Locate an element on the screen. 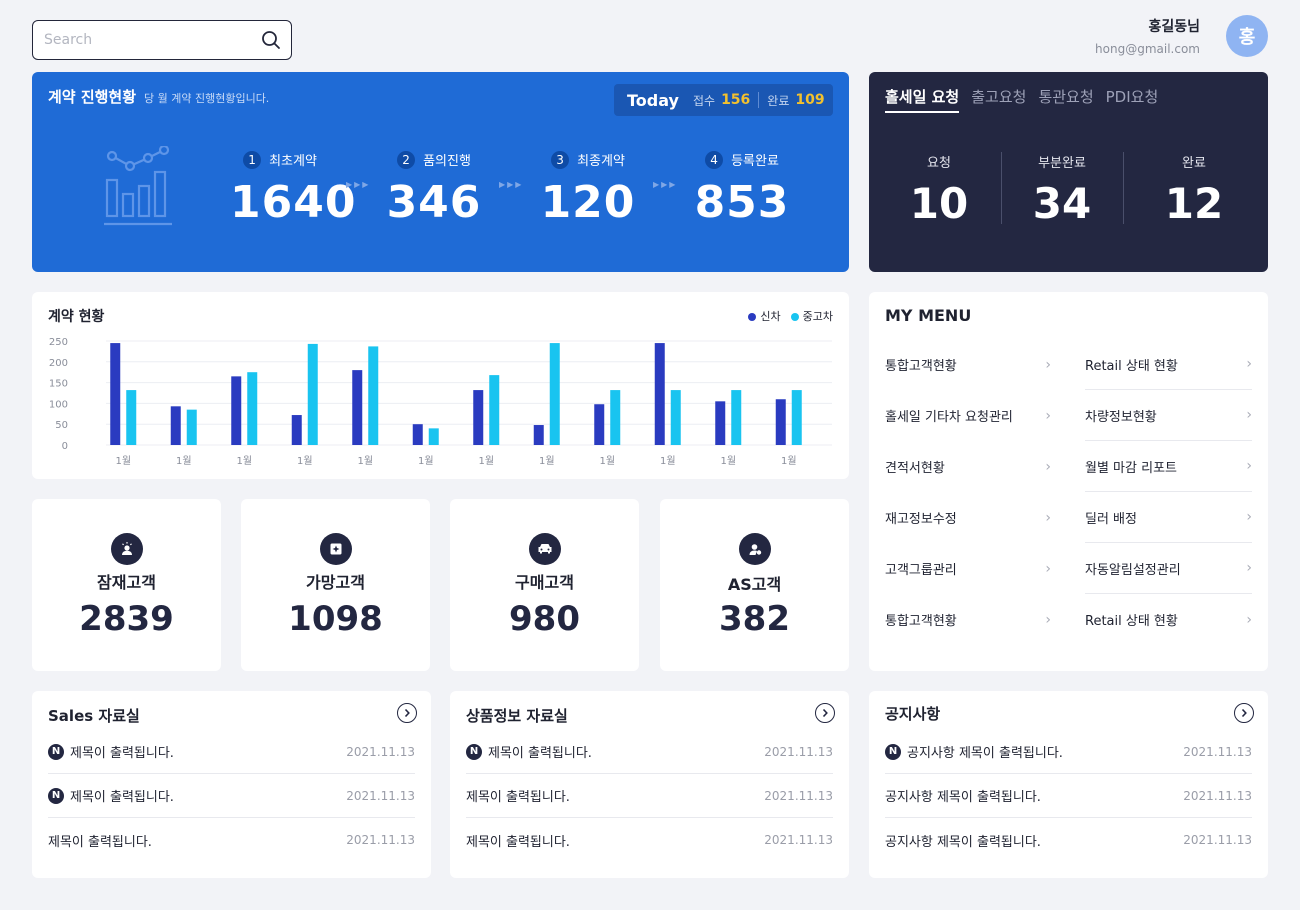  search-input is located at coordinates (152, 40).